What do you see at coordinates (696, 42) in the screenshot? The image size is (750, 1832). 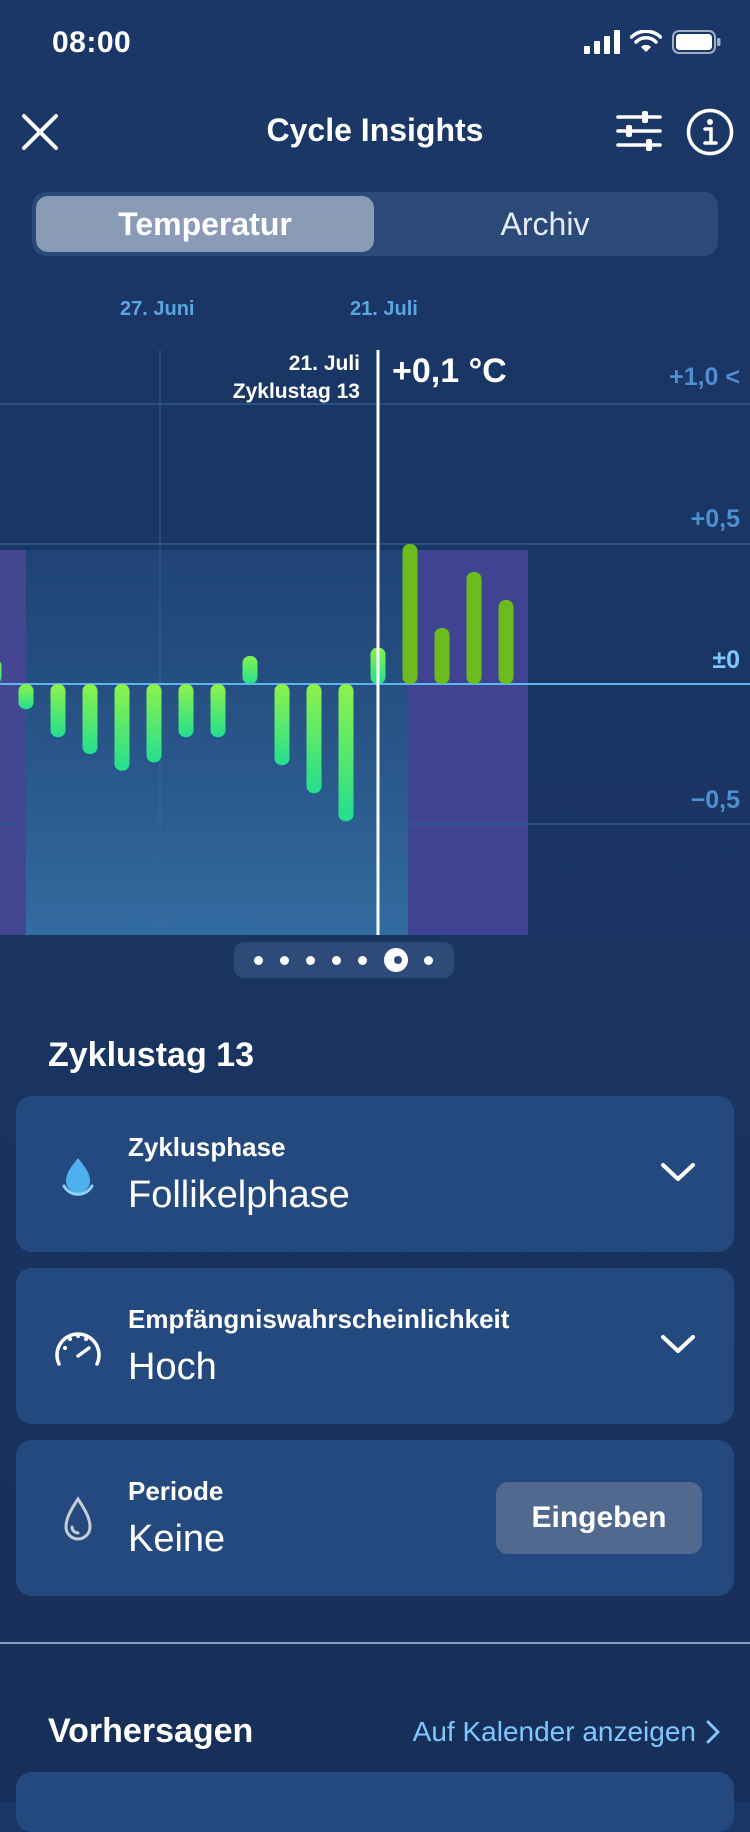 I see `battery-icon` at bounding box center [696, 42].